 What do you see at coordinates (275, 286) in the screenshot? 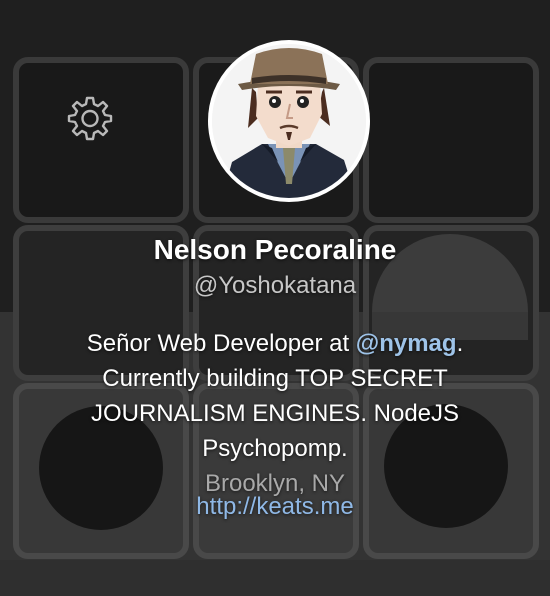
I see `profile-handle: @Yoshokatana` at bounding box center [275, 286].